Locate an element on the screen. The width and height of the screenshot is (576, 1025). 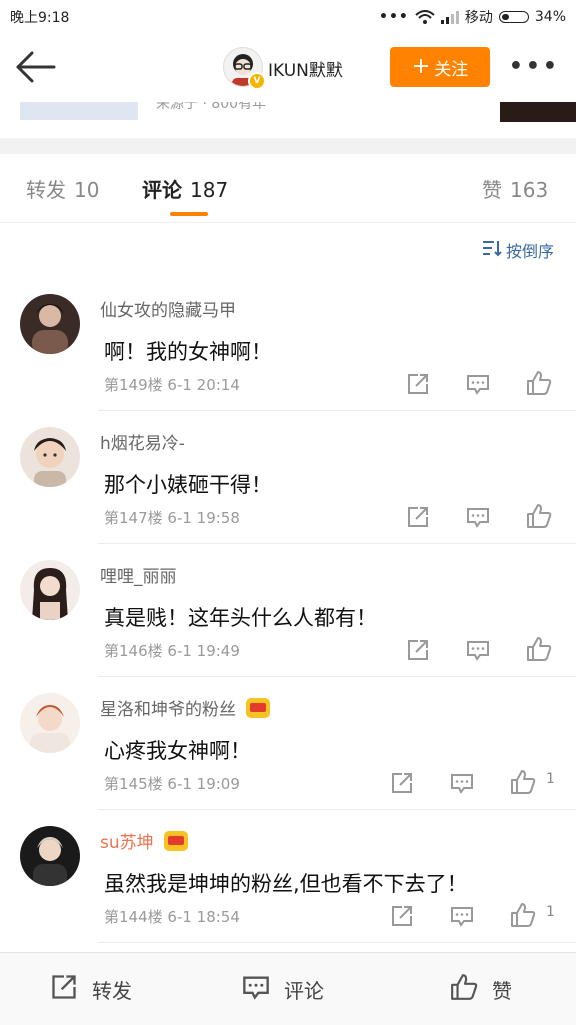
commenter-name: su苏坤 is located at coordinates (144, 840).